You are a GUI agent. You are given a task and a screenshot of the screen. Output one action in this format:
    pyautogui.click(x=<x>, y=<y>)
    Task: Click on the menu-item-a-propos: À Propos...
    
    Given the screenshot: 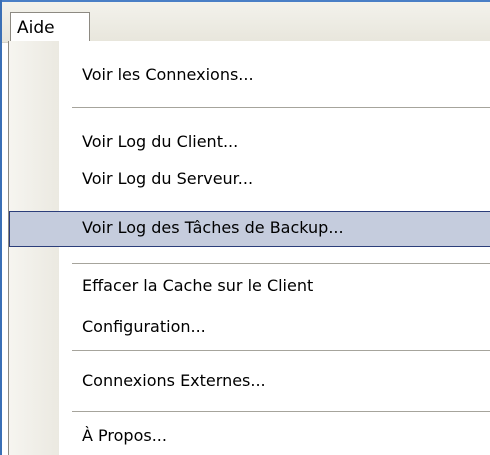 What is the action you would take?
    pyautogui.click(x=249, y=436)
    